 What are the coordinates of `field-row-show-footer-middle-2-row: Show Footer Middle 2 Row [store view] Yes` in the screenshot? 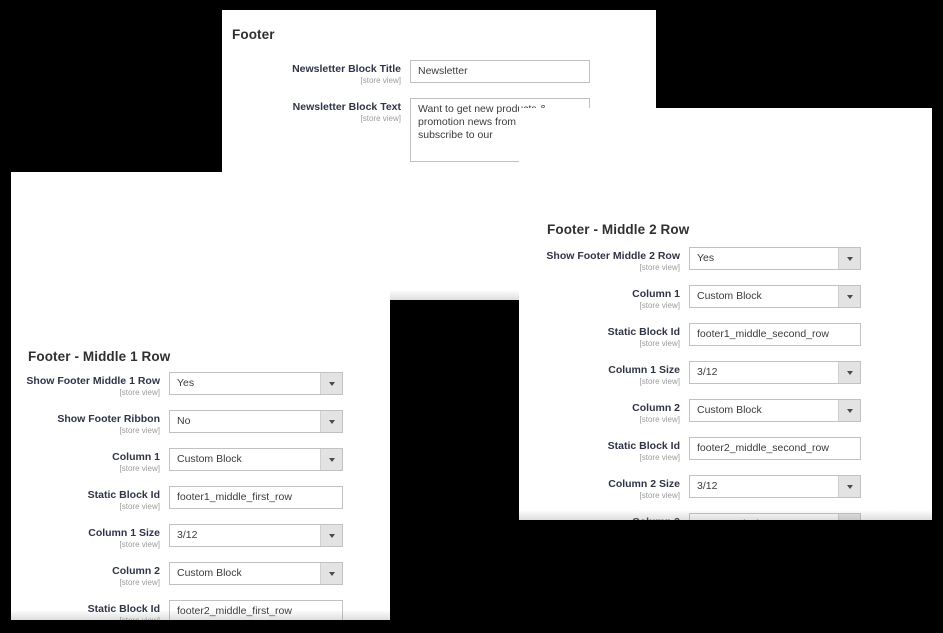 It's located at (693, 260).